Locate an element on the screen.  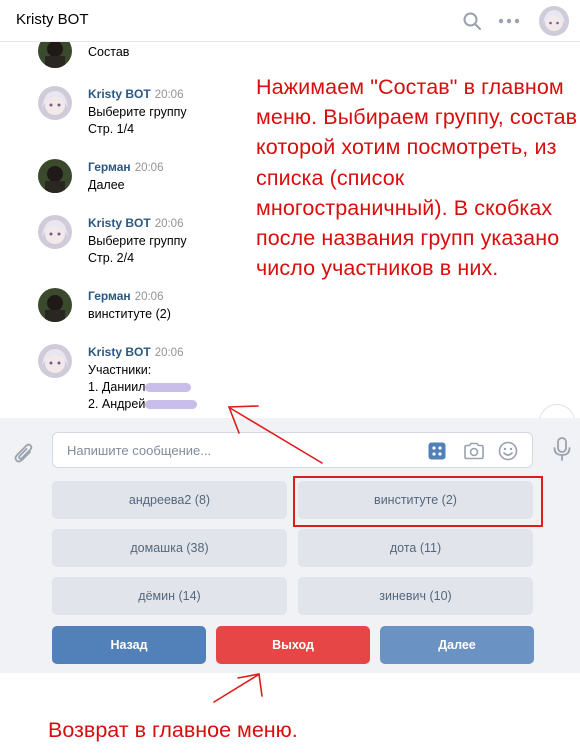
attach-icon is located at coordinates (24, 455).